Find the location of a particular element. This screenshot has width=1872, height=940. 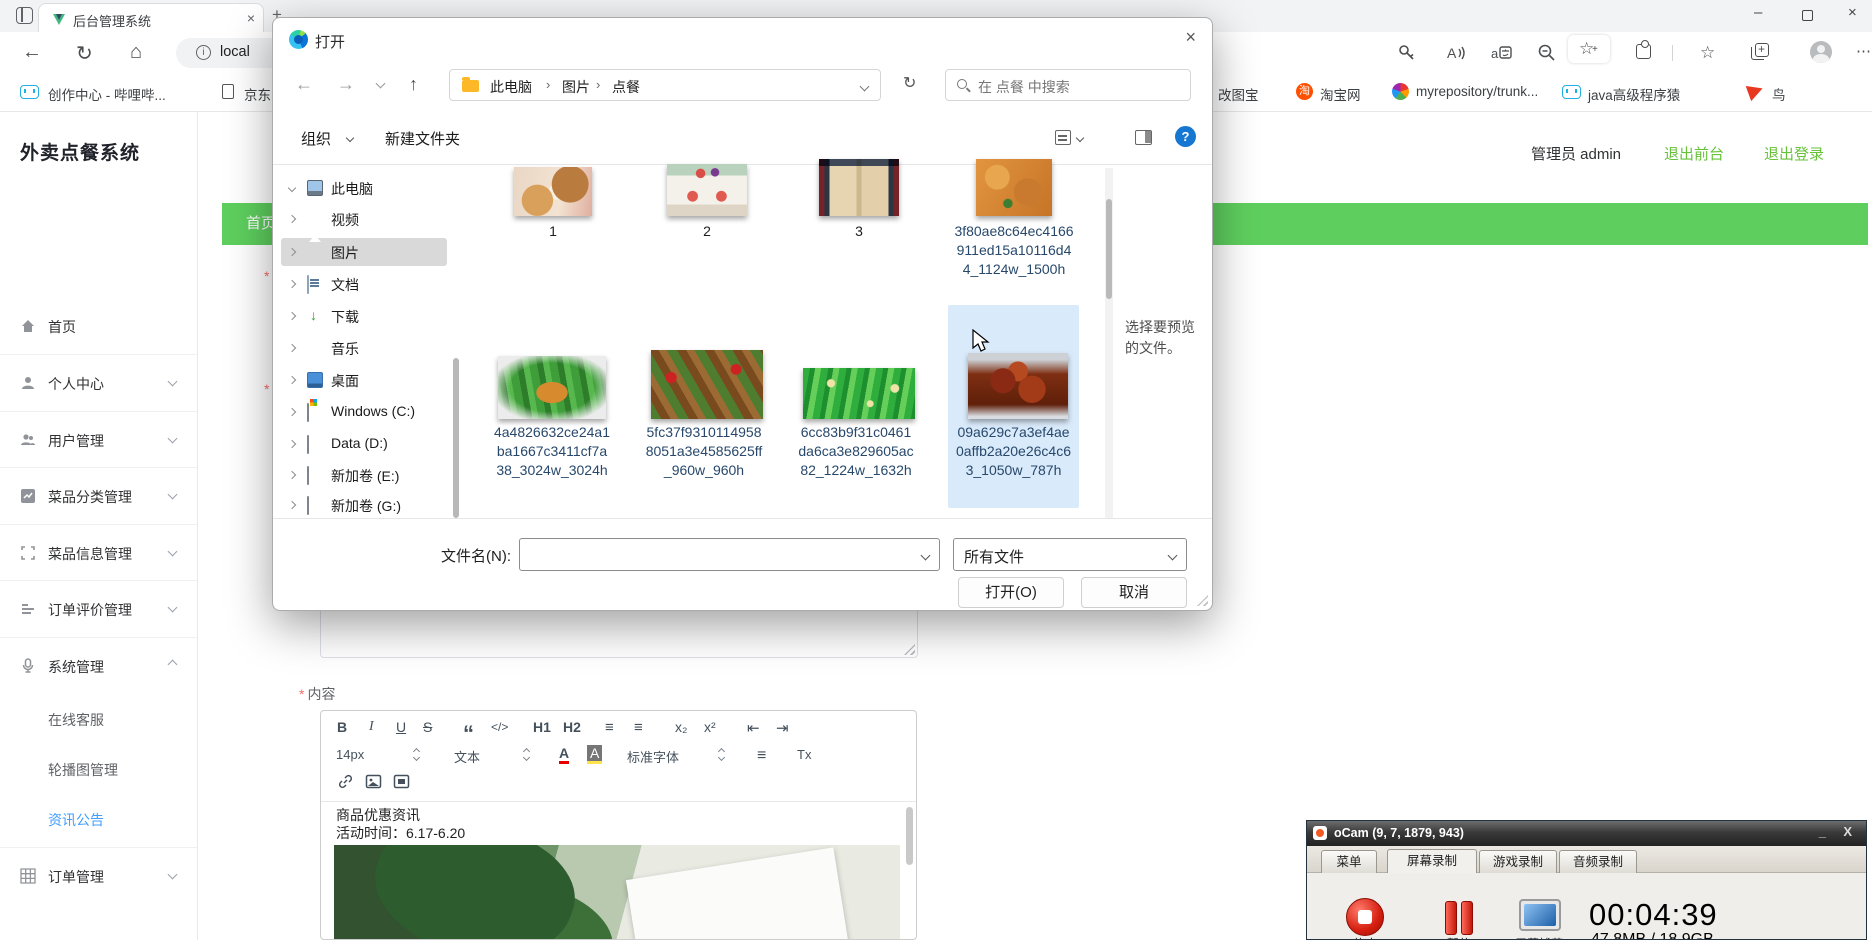

tree-item-pictures-selected: 图片 is located at coordinates (364, 252).